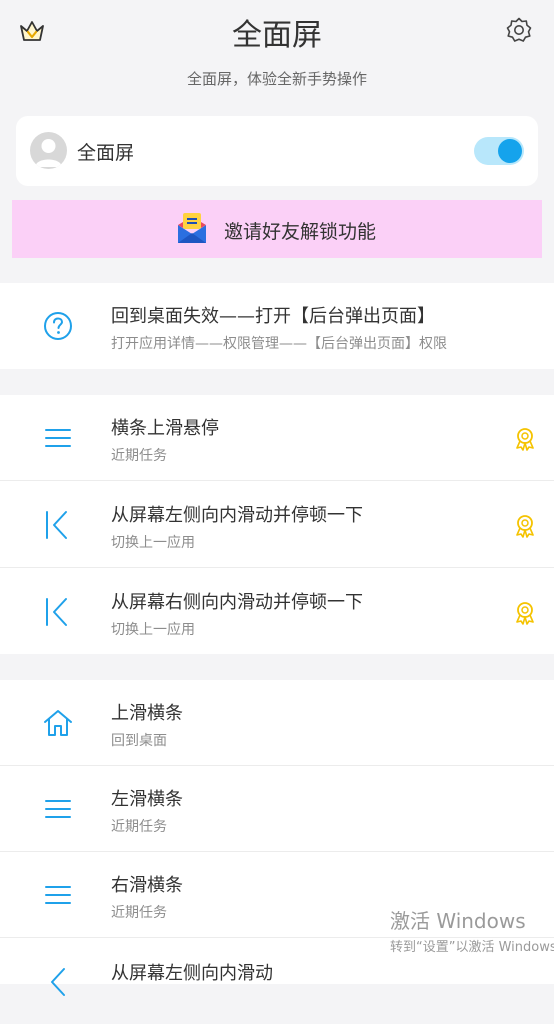 The width and height of the screenshot is (554, 1024). What do you see at coordinates (58, 723) in the screenshot?
I see `home-icon` at bounding box center [58, 723].